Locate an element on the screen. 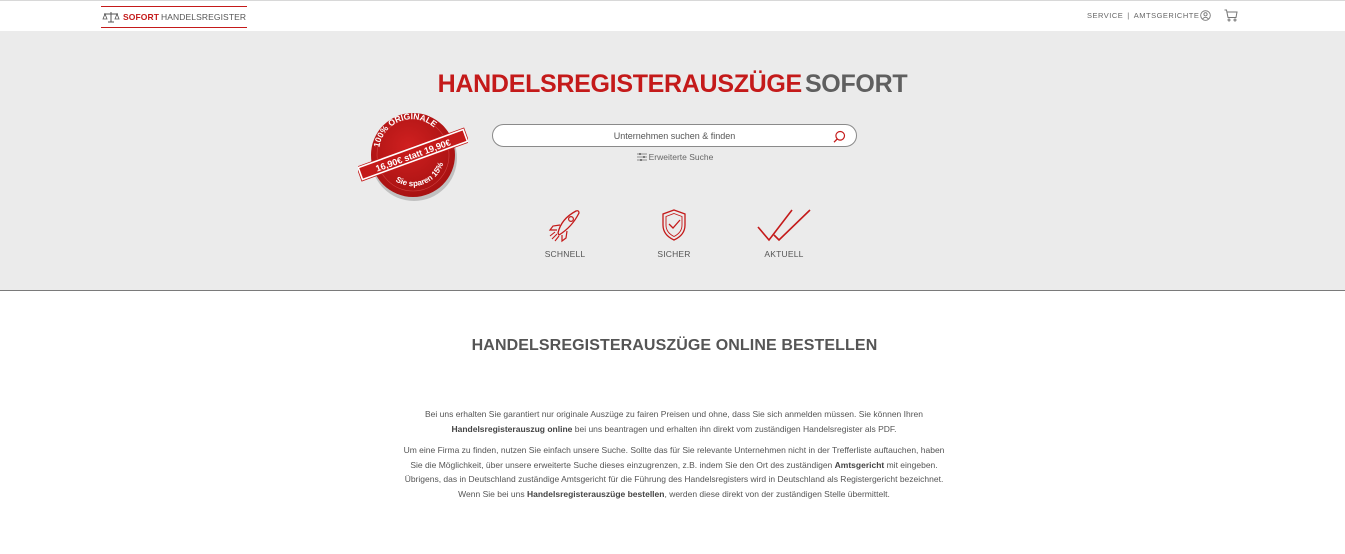  company-search-input is located at coordinates (674, 135).